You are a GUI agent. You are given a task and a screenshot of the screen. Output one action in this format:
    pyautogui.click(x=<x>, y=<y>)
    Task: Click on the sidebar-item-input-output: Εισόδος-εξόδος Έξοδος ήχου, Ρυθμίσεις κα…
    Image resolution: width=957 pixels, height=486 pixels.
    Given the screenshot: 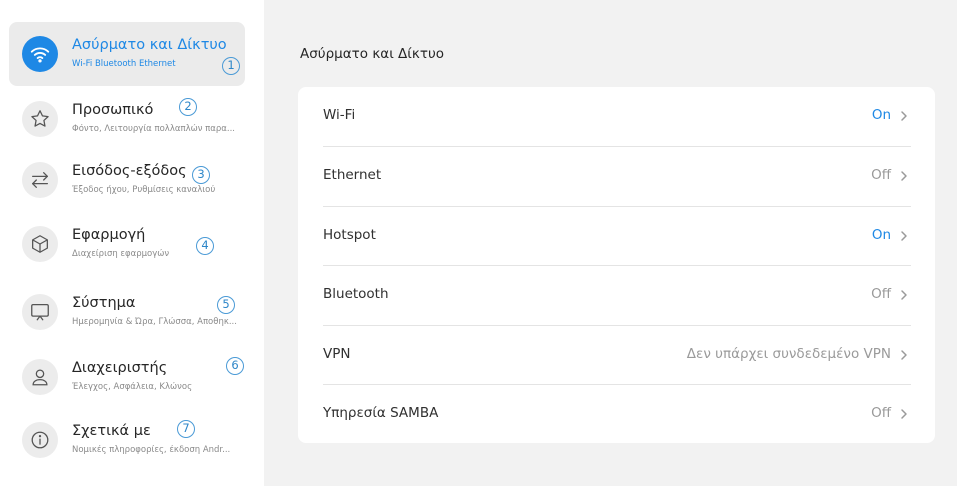 What is the action you would take?
    pyautogui.click(x=127, y=180)
    